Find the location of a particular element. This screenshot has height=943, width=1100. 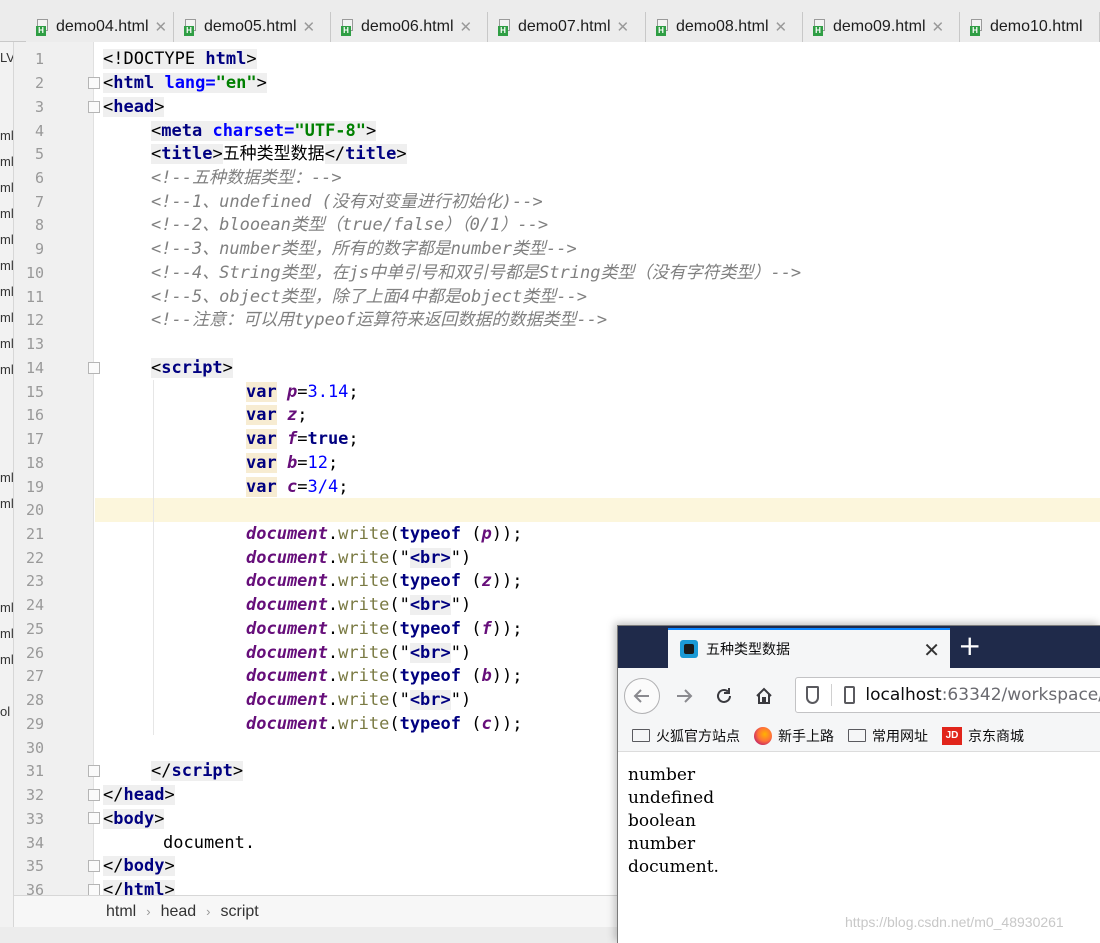

code-line-28: document.write("<br>") is located at coordinates (359, 700).